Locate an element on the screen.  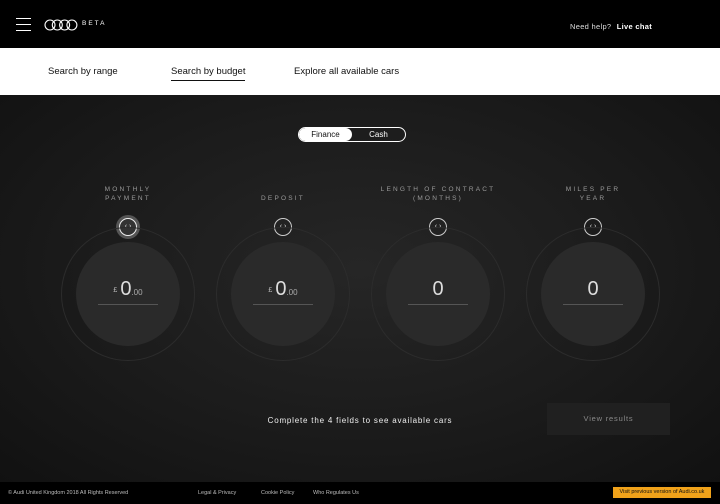
previous-version-button: Visit previous version of Audi.co.uk is located at coordinates (662, 492).